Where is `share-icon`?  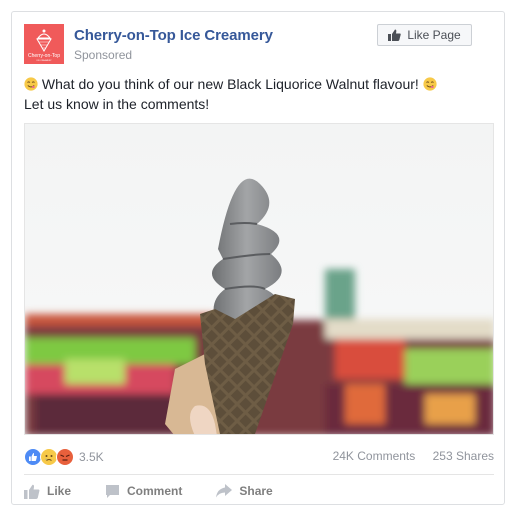 share-icon is located at coordinates (224, 491).